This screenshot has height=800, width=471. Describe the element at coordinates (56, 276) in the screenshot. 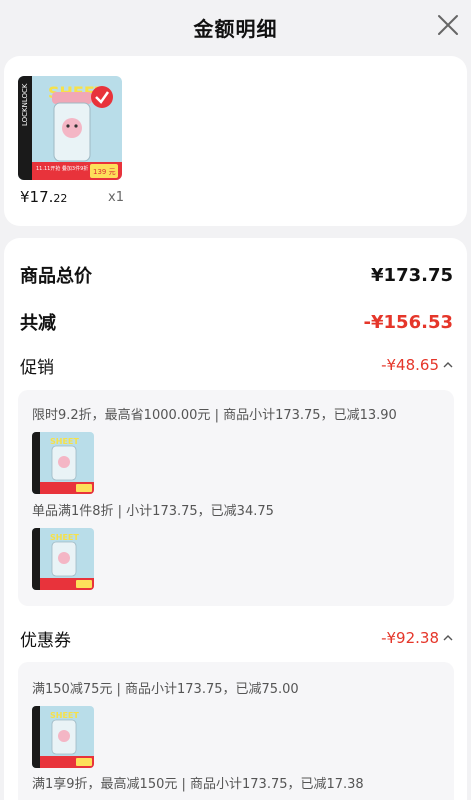

I see `total-label: 商品总价` at that location.